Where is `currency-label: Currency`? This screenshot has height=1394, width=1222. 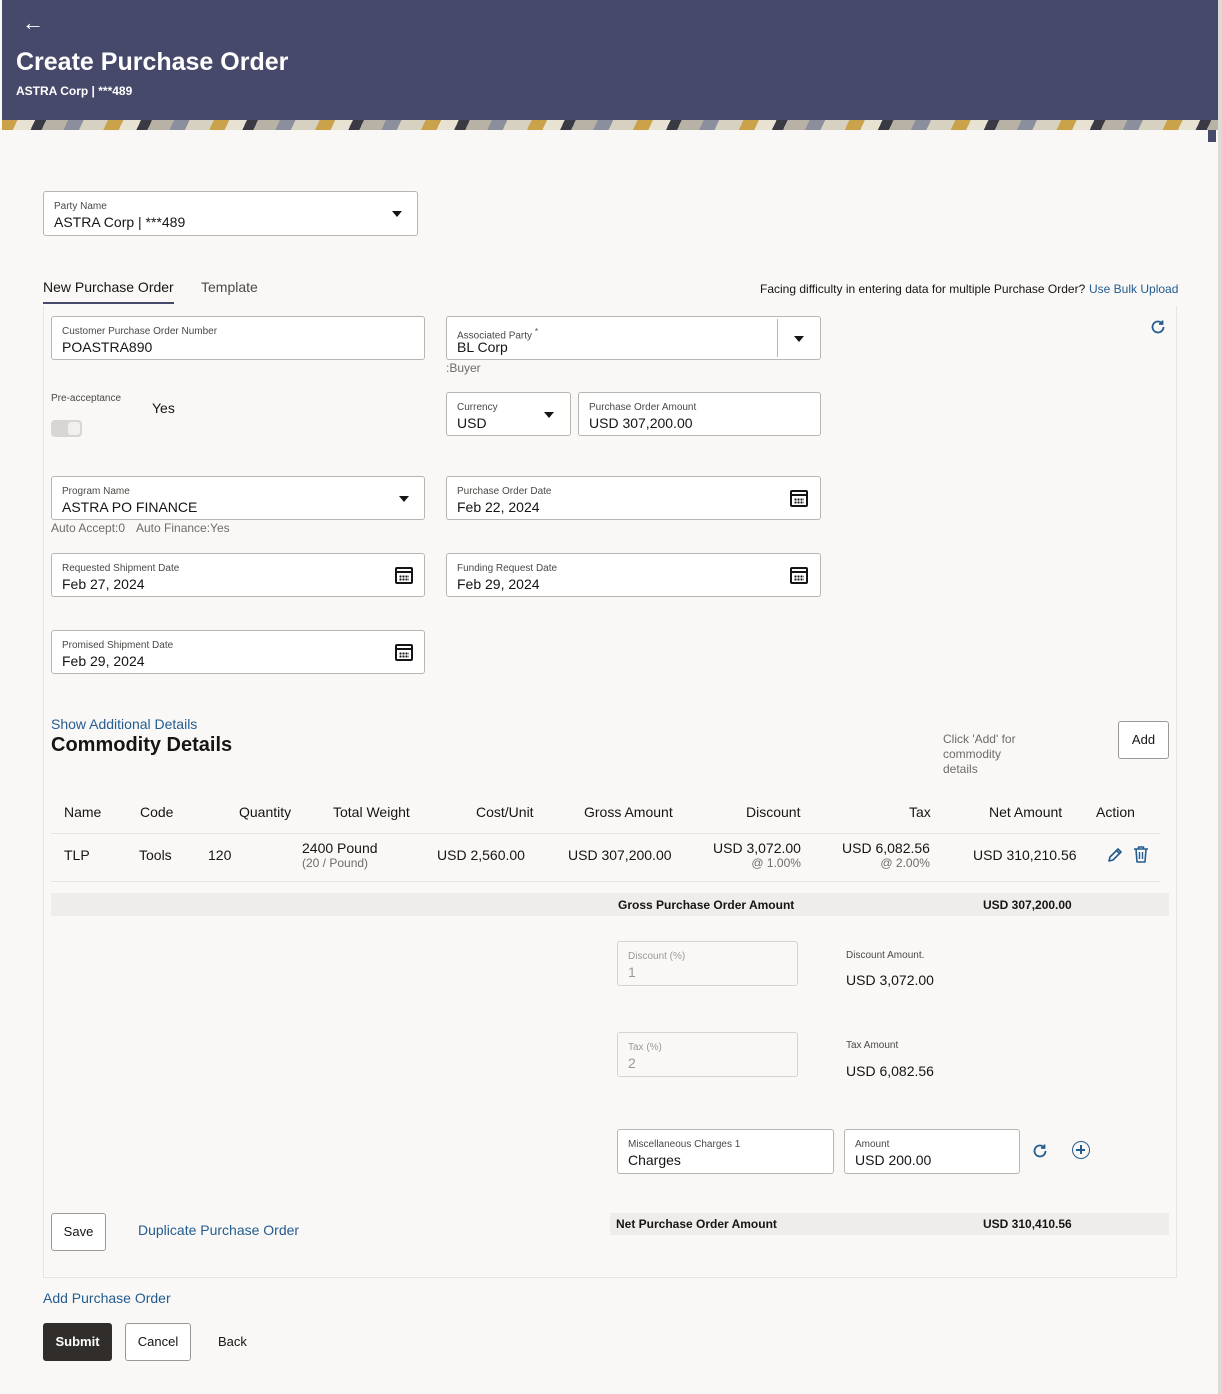
currency-label: Currency is located at coordinates (477, 407).